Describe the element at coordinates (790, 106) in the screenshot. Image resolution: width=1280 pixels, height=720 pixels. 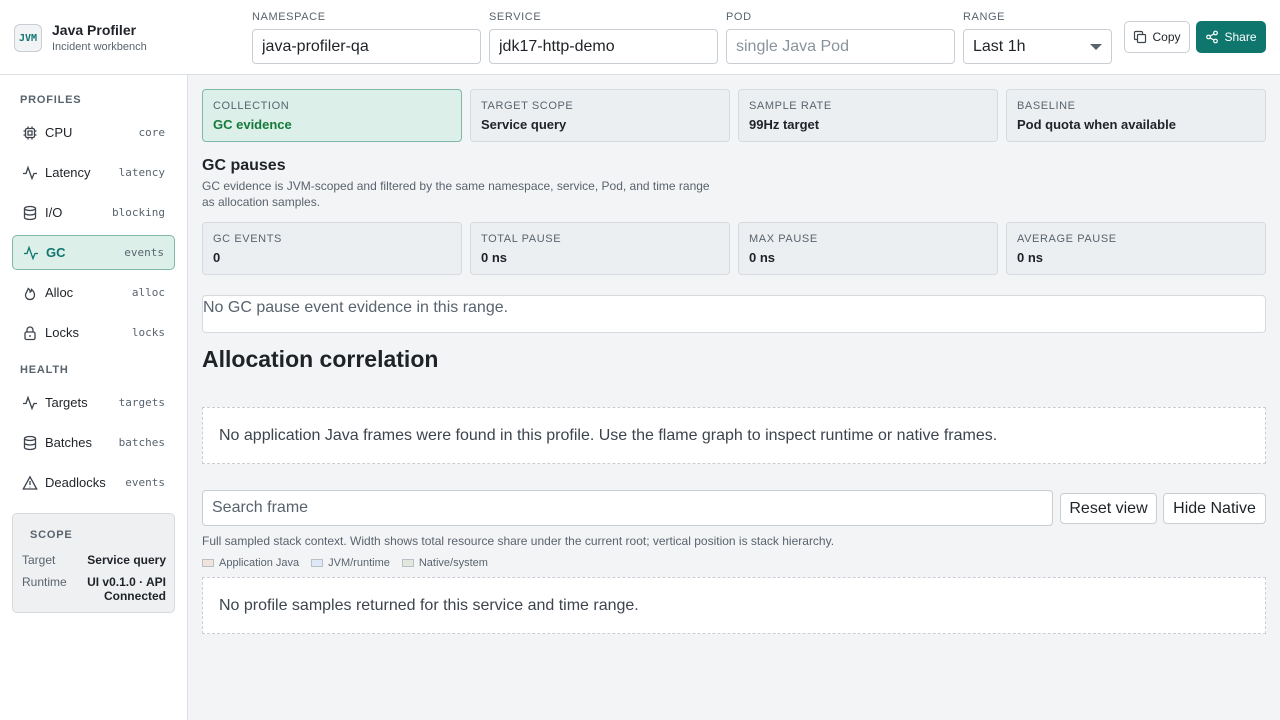
I see `card-label: SAMPLE RATE` at that location.